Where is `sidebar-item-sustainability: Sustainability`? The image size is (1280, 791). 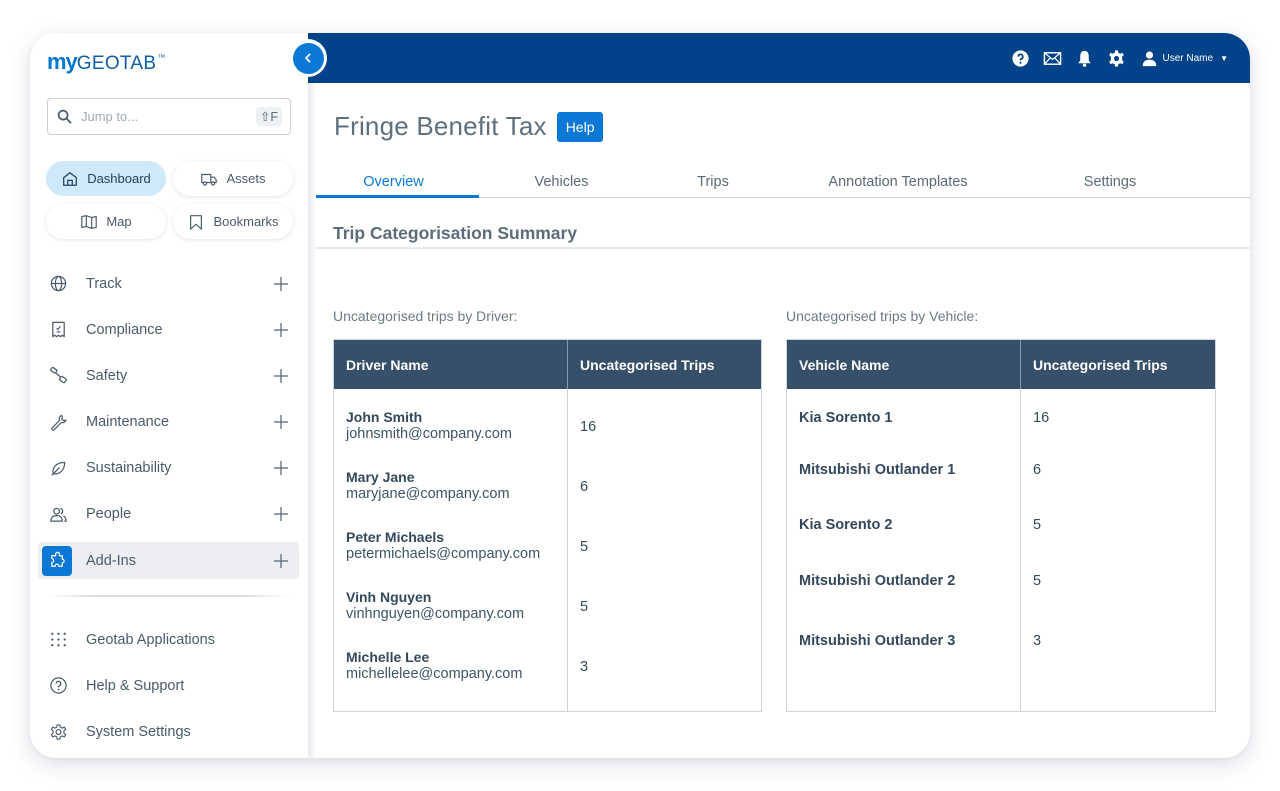
sidebar-item-sustainability: Sustainability is located at coordinates (168, 468).